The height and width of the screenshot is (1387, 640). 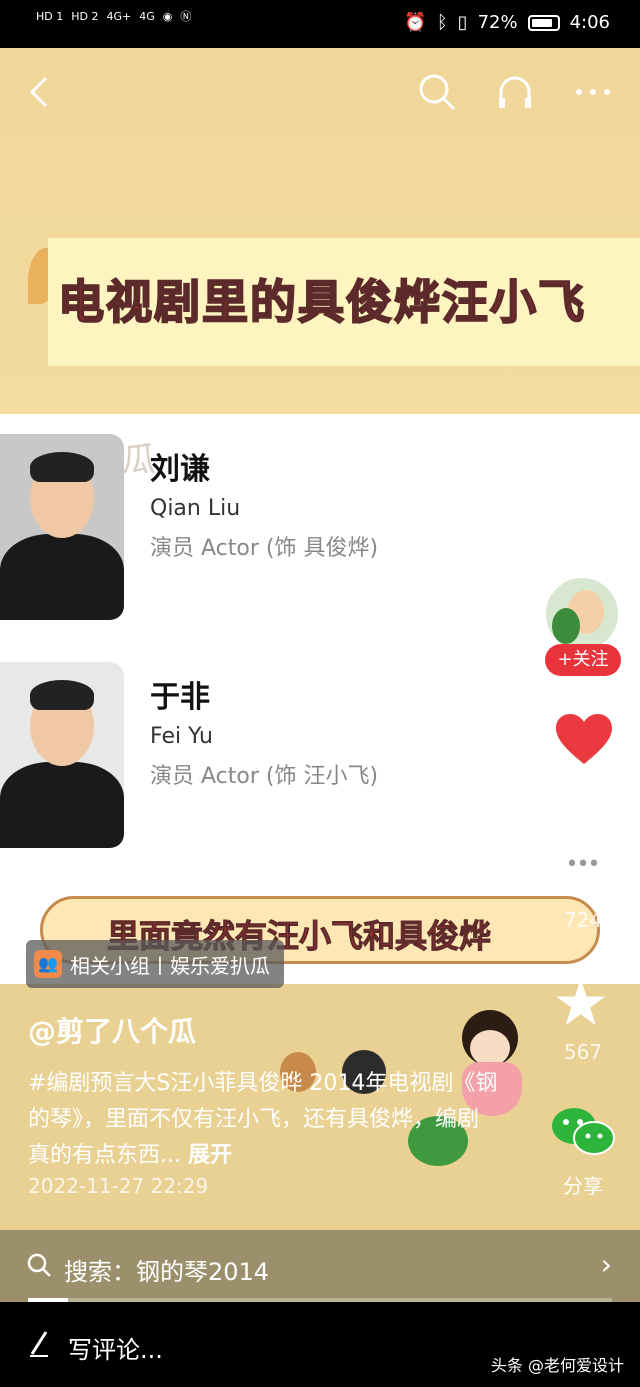 I want to click on share-label: 分享, so click(x=583, y=1186).